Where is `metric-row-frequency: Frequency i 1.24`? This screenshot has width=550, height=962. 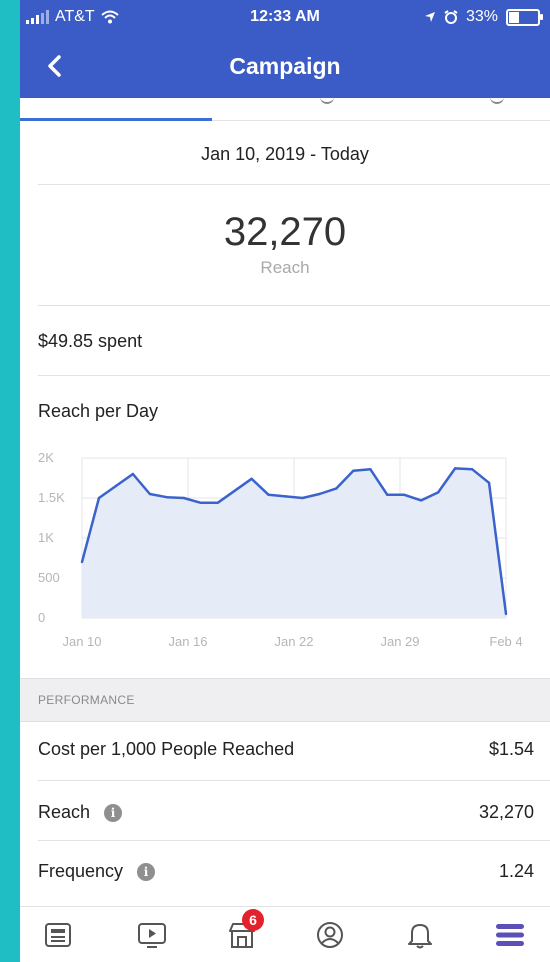
metric-row-frequency: Frequency i 1.24 is located at coordinates (285, 872).